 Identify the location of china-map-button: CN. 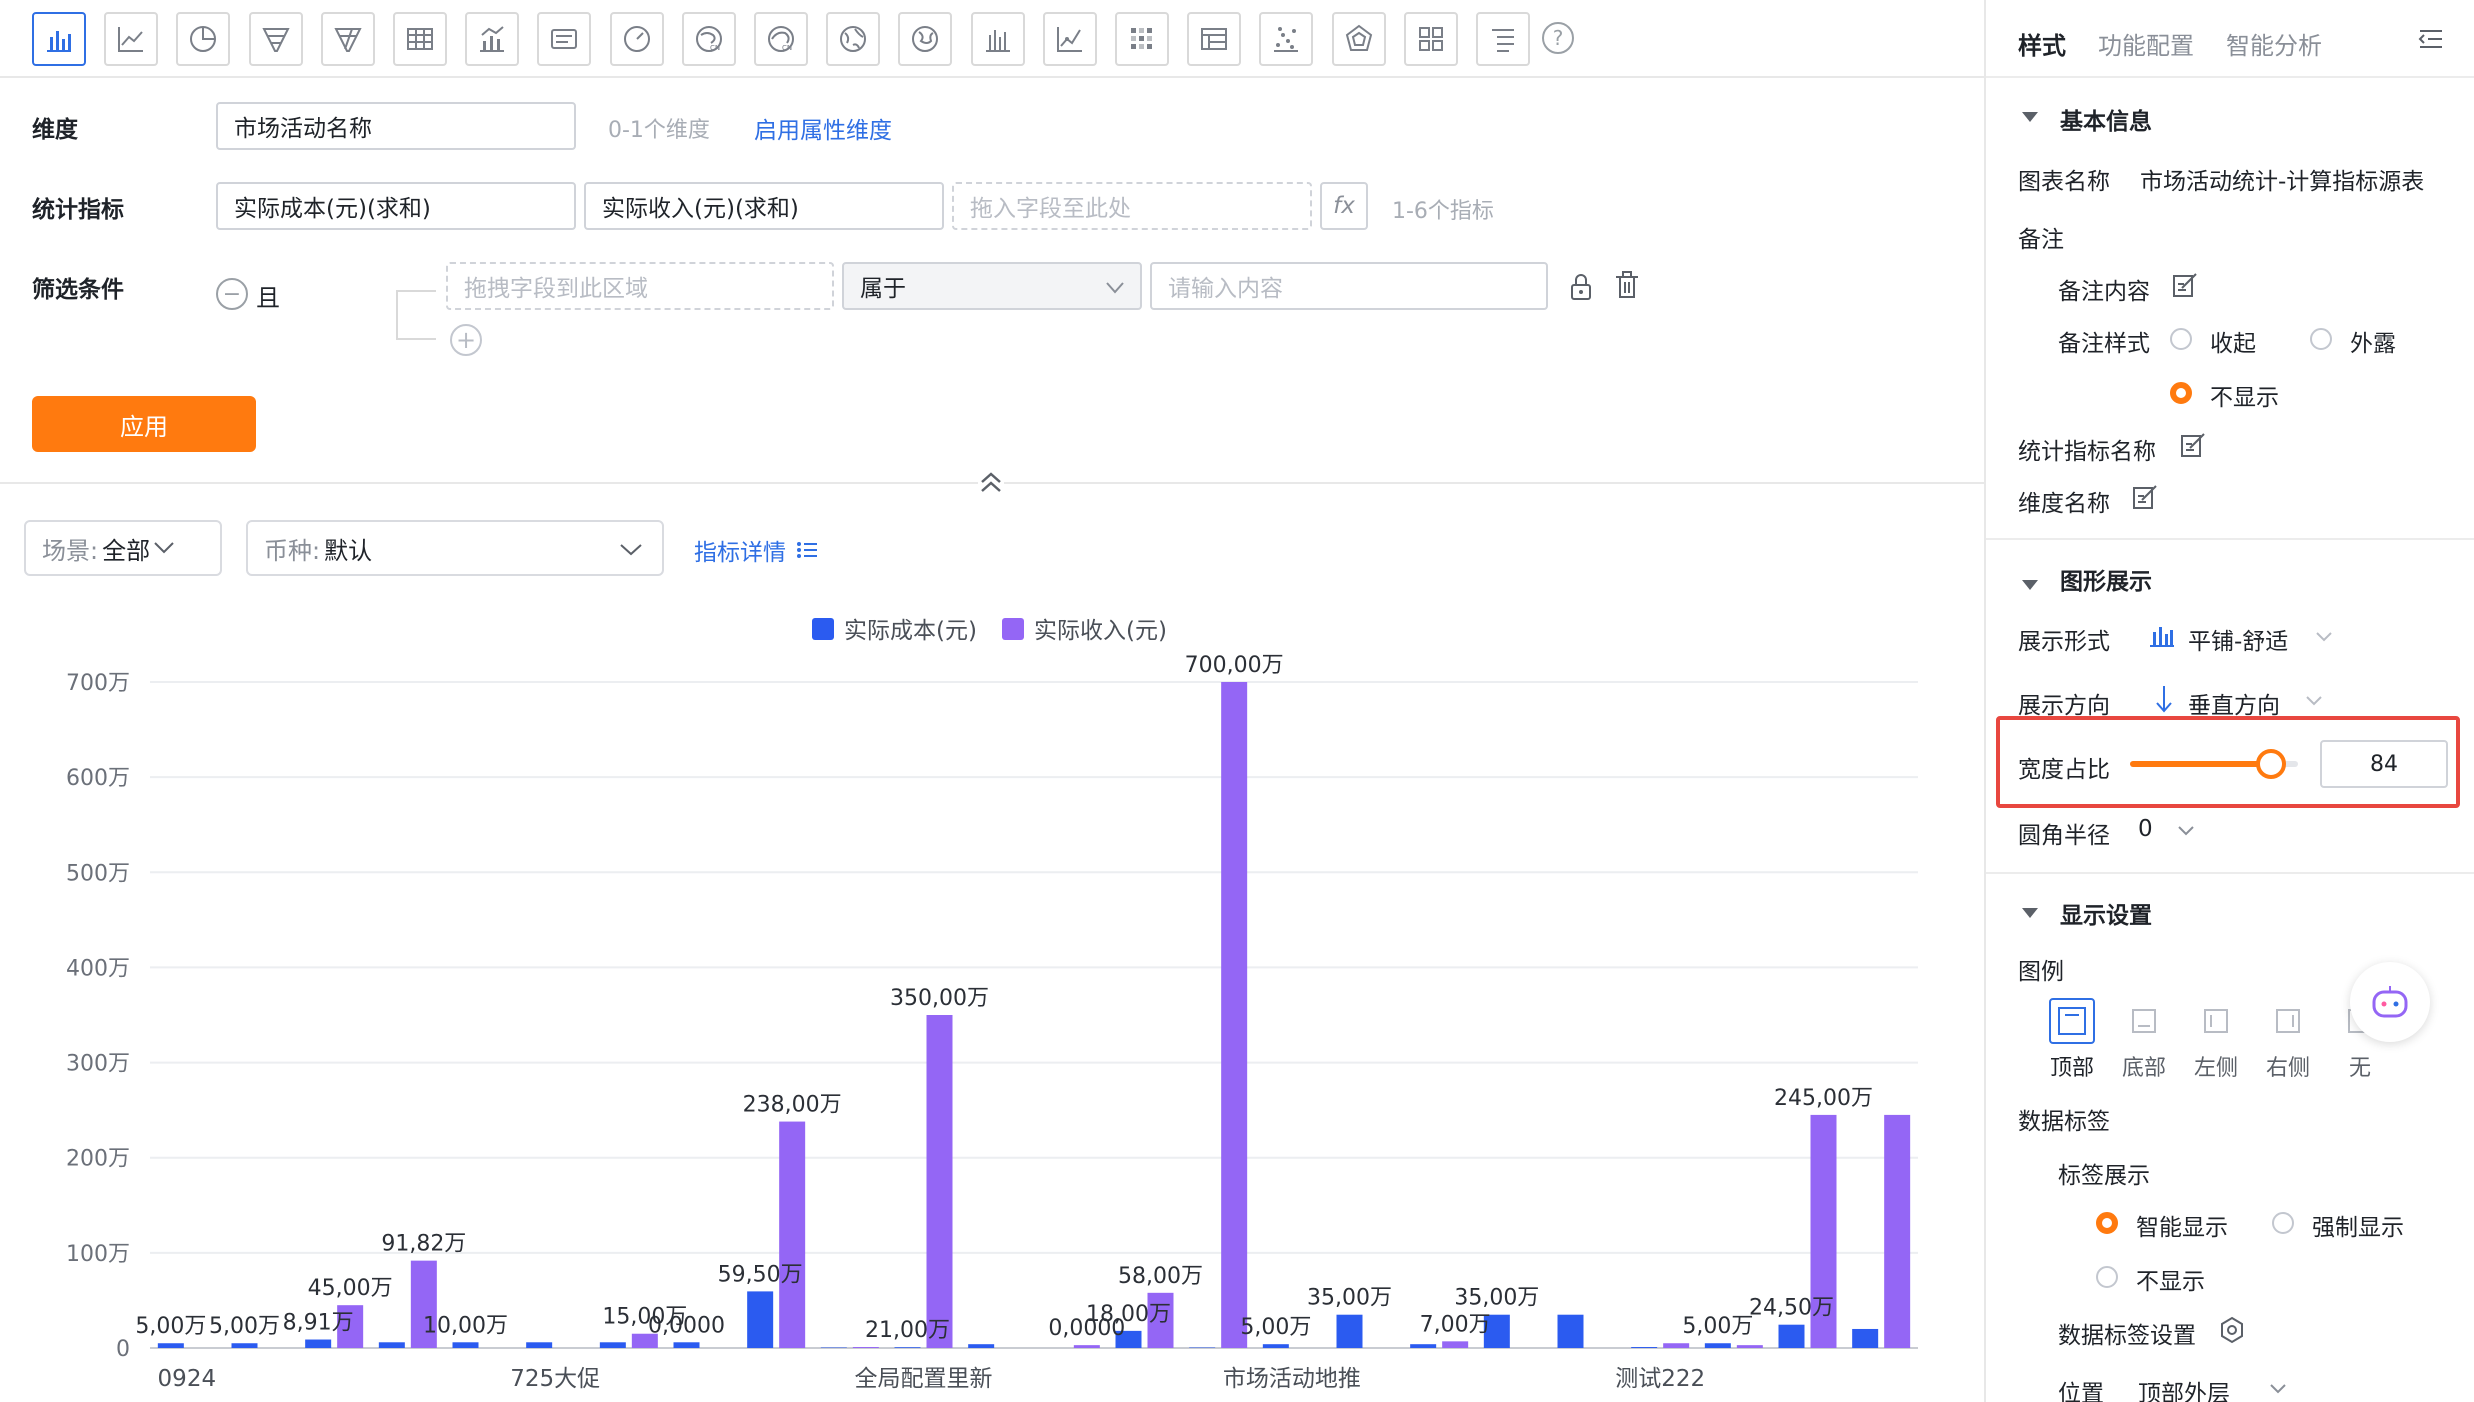
(708, 39).